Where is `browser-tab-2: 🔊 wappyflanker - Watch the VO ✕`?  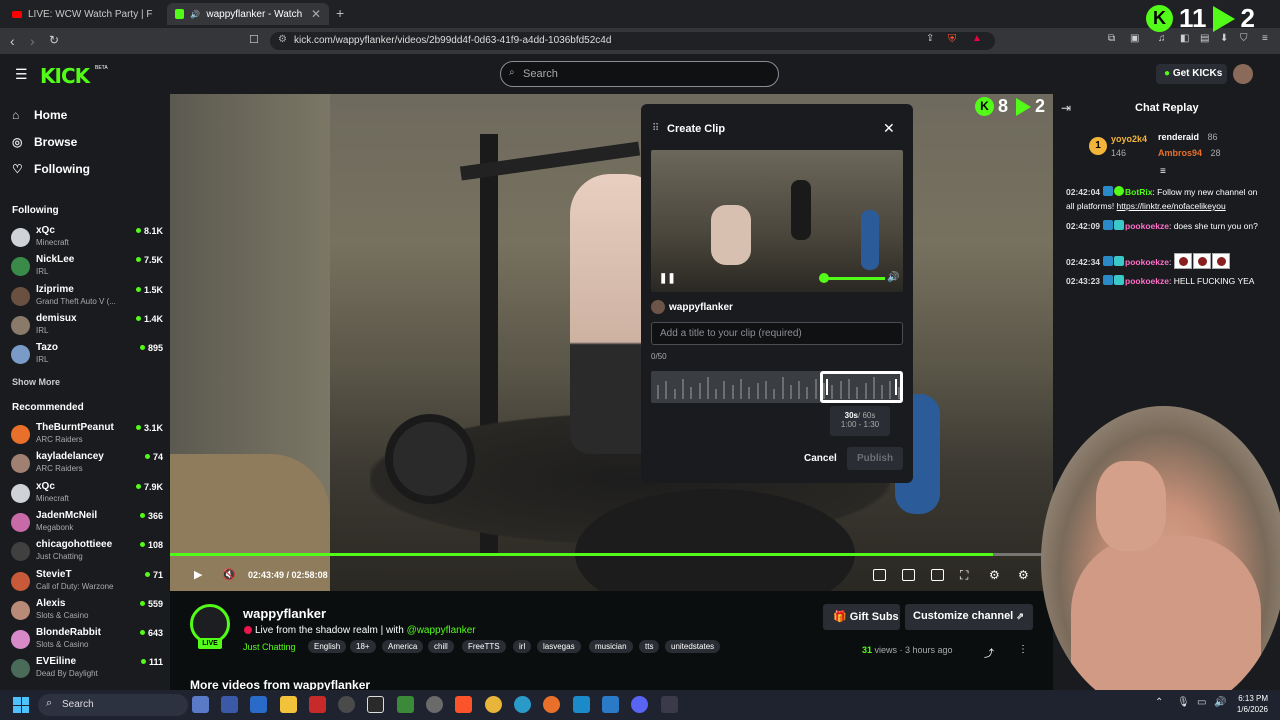 browser-tab-2: 🔊 wappyflanker - Watch the VO ✕ is located at coordinates (248, 14).